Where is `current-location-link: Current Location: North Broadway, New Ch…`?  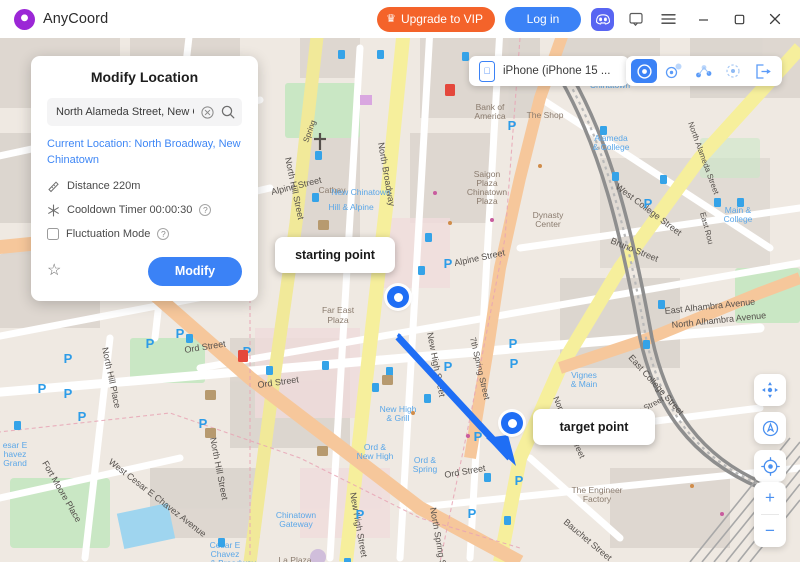
current-location-link: Current Location: North Broadway, New Ch… is located at coordinates (144, 153).